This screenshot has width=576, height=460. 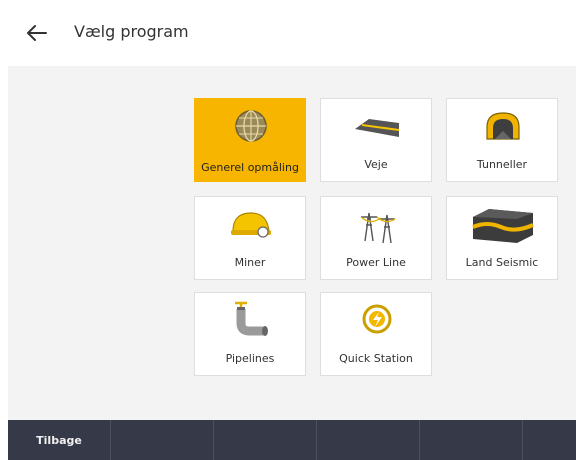 I want to click on power-line-icon, so click(x=378, y=228).